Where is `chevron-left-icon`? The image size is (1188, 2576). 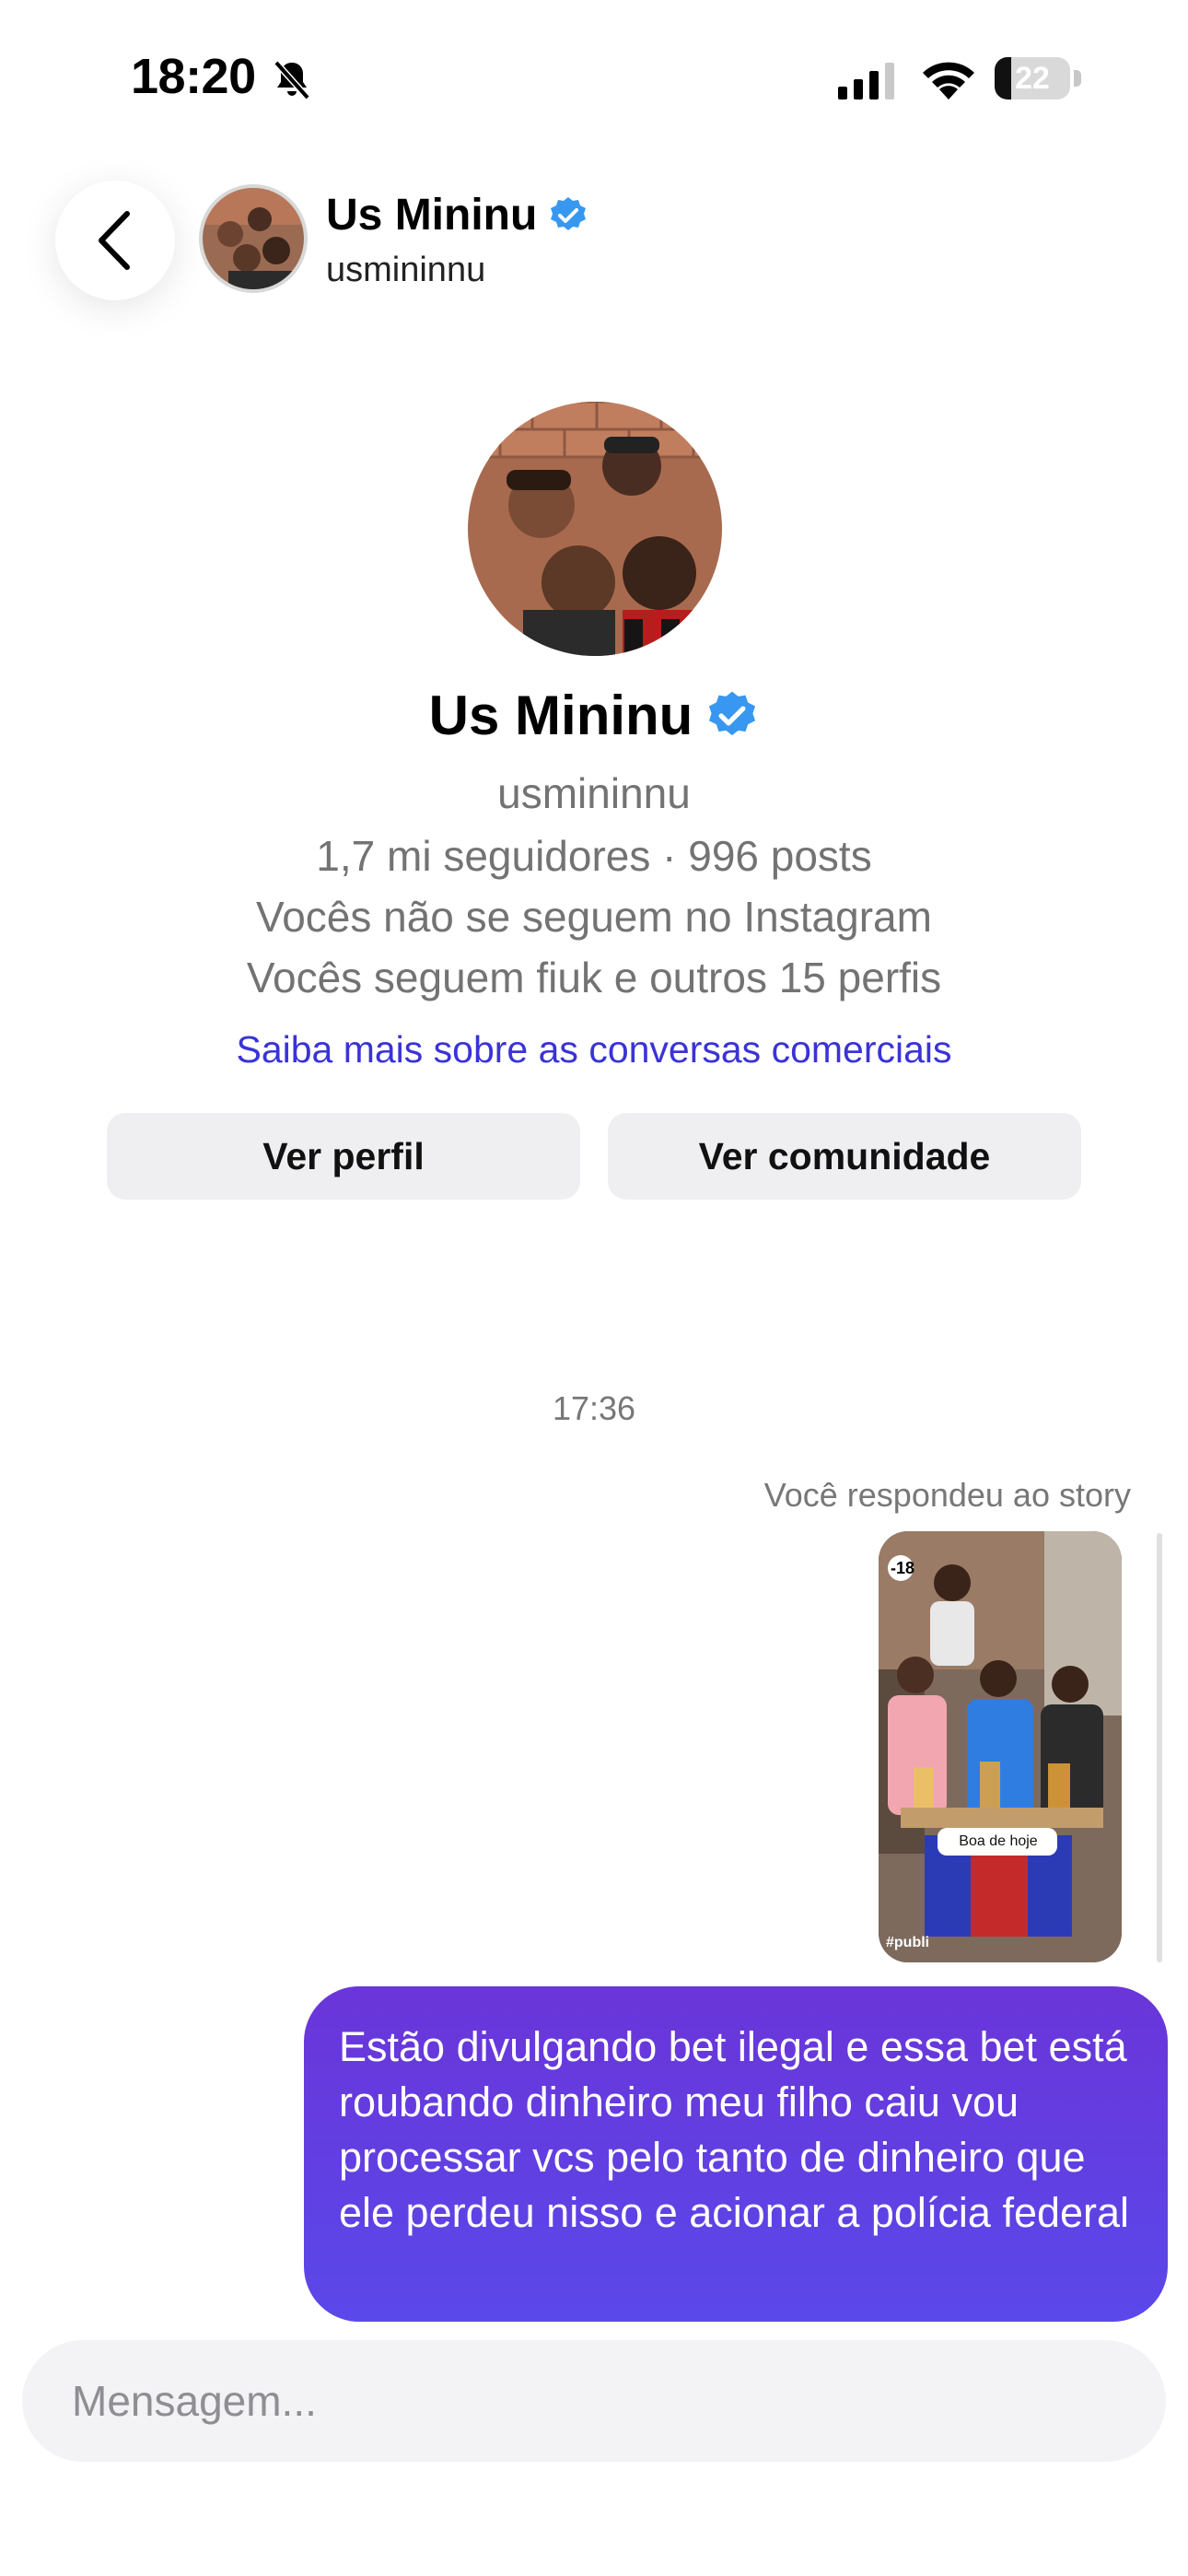 chevron-left-icon is located at coordinates (114, 240).